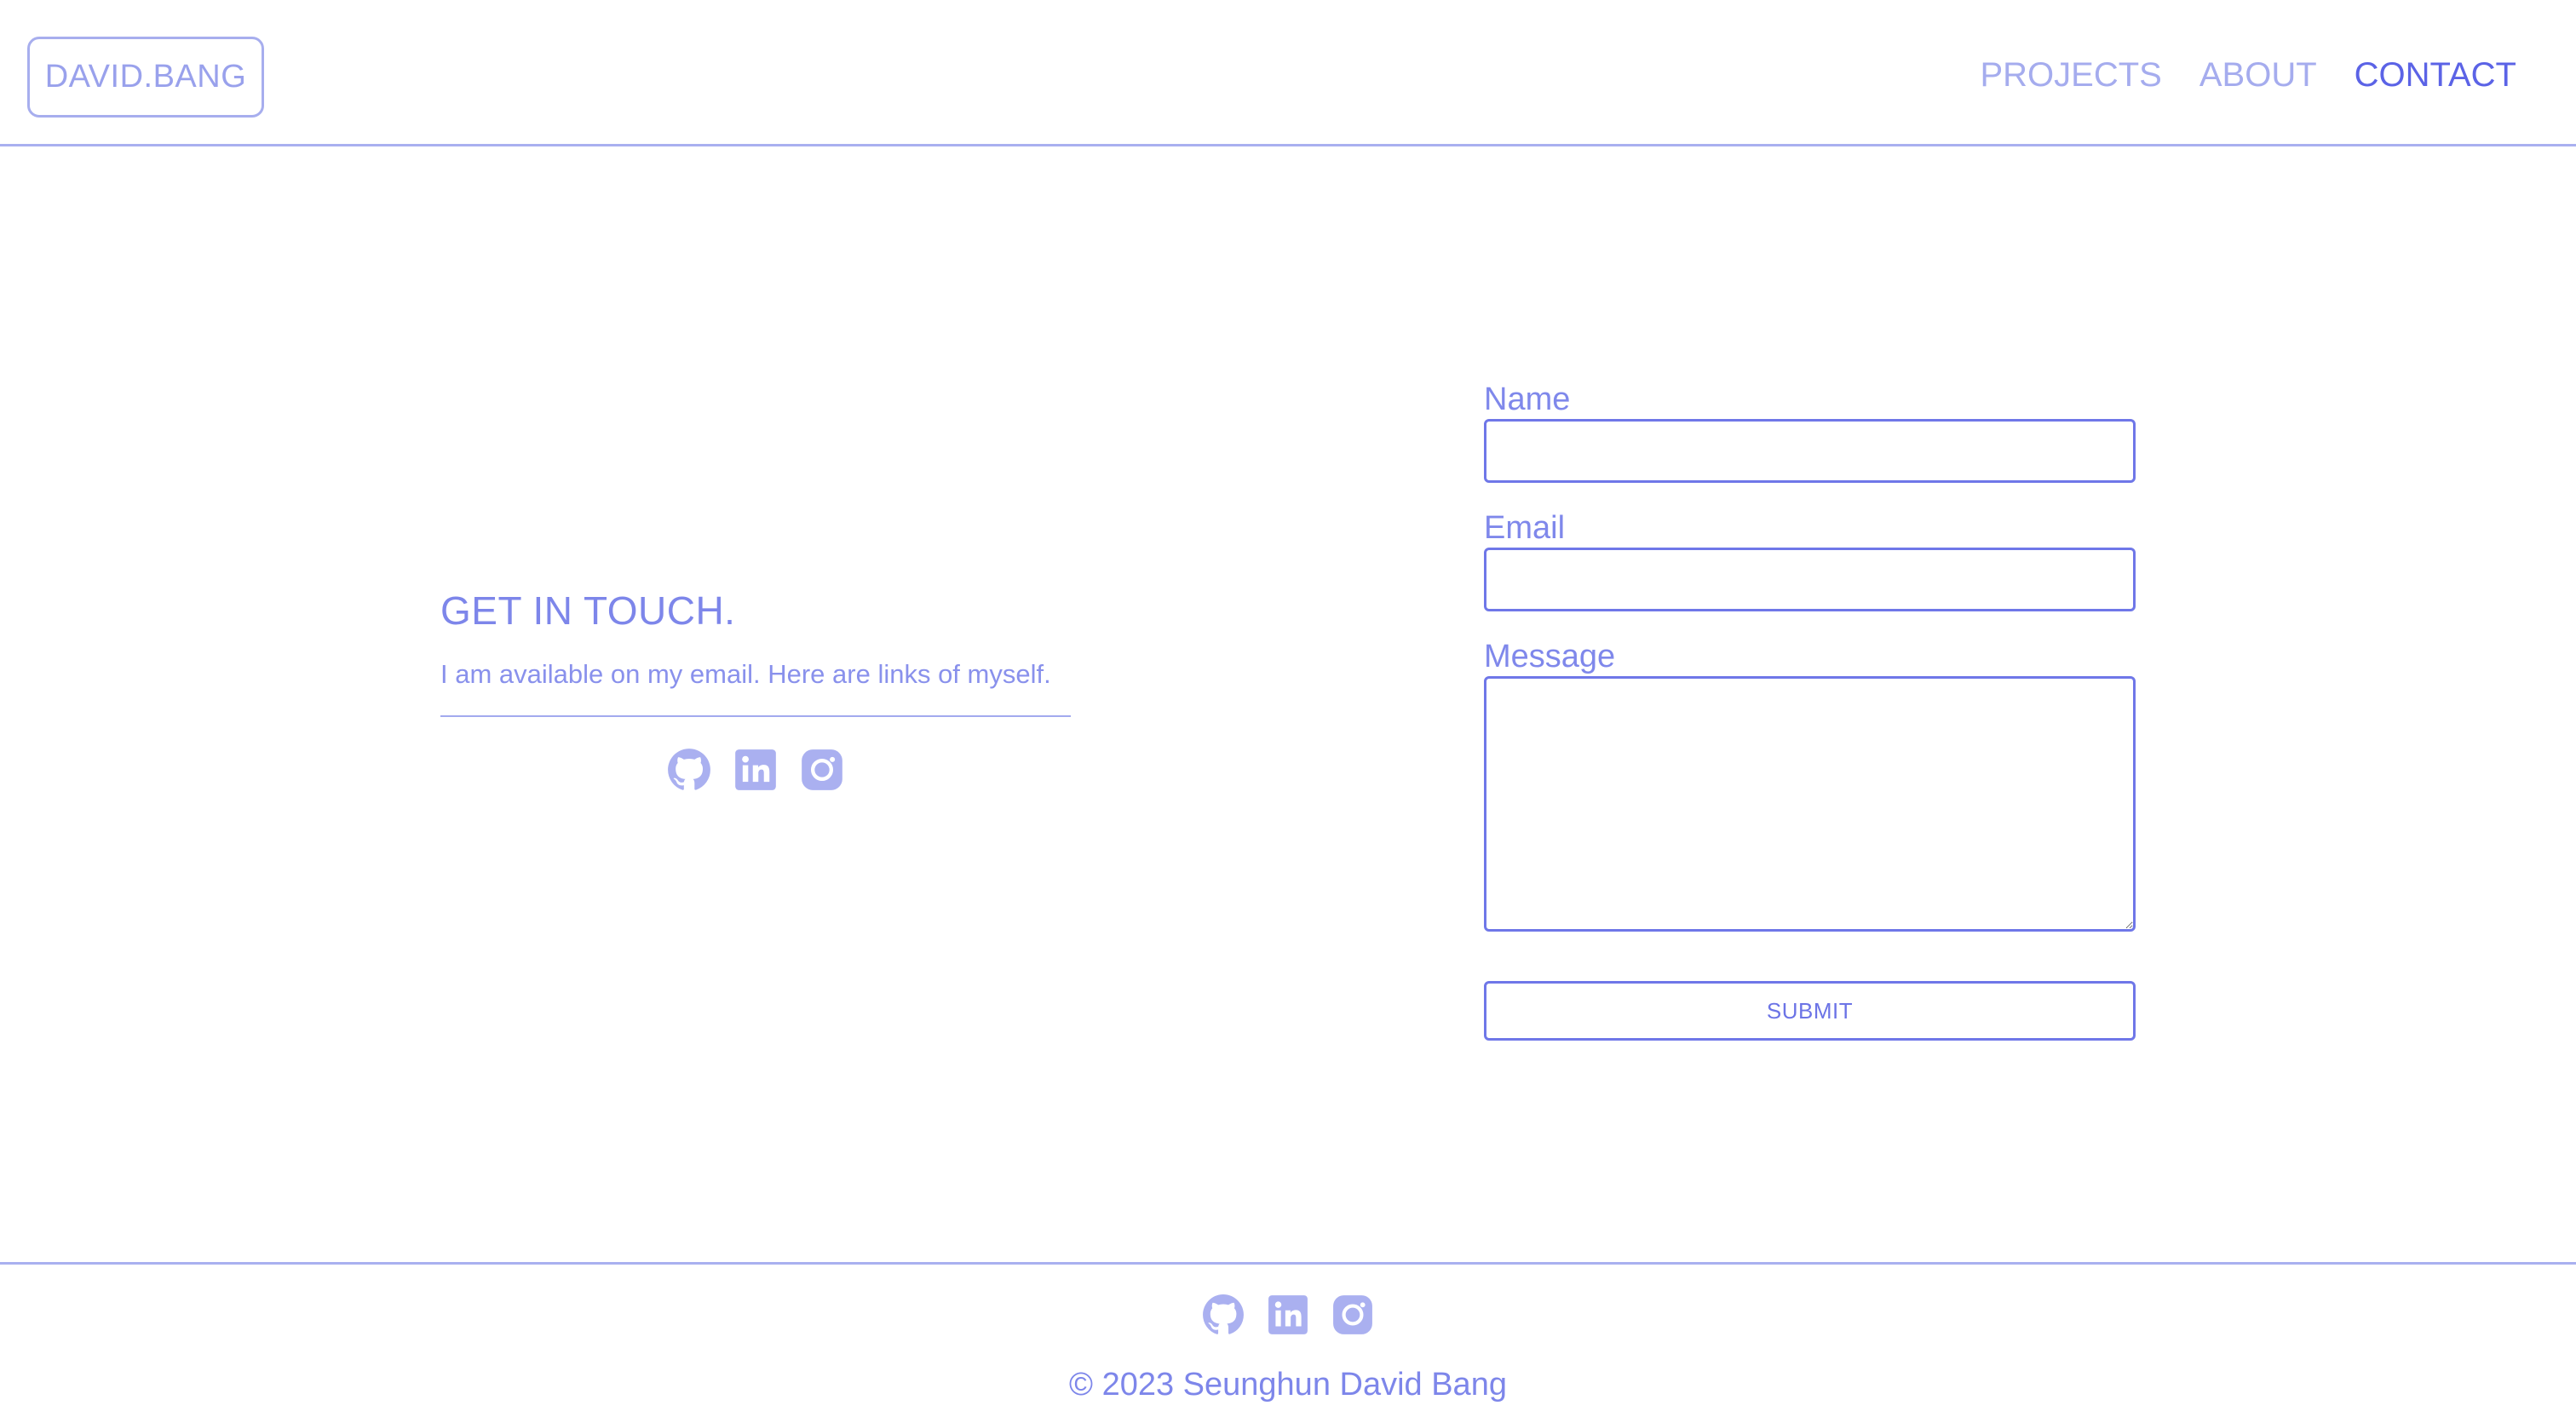  I want to click on submit-button: SUBMIT, so click(1810, 1011).